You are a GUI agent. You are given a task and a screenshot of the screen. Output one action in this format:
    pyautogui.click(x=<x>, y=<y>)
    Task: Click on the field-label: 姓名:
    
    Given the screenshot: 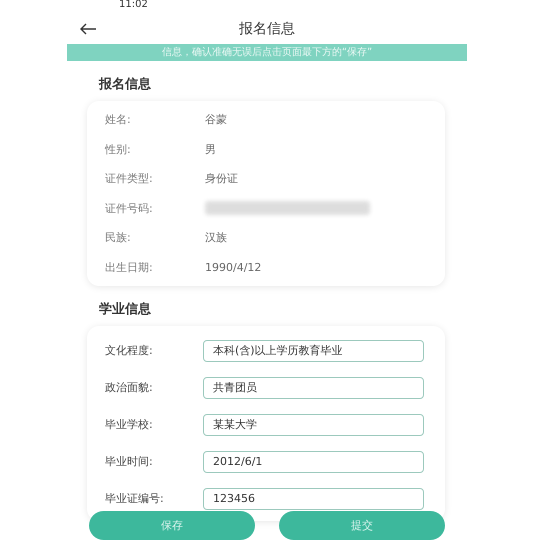 What is the action you would take?
    pyautogui.click(x=118, y=120)
    